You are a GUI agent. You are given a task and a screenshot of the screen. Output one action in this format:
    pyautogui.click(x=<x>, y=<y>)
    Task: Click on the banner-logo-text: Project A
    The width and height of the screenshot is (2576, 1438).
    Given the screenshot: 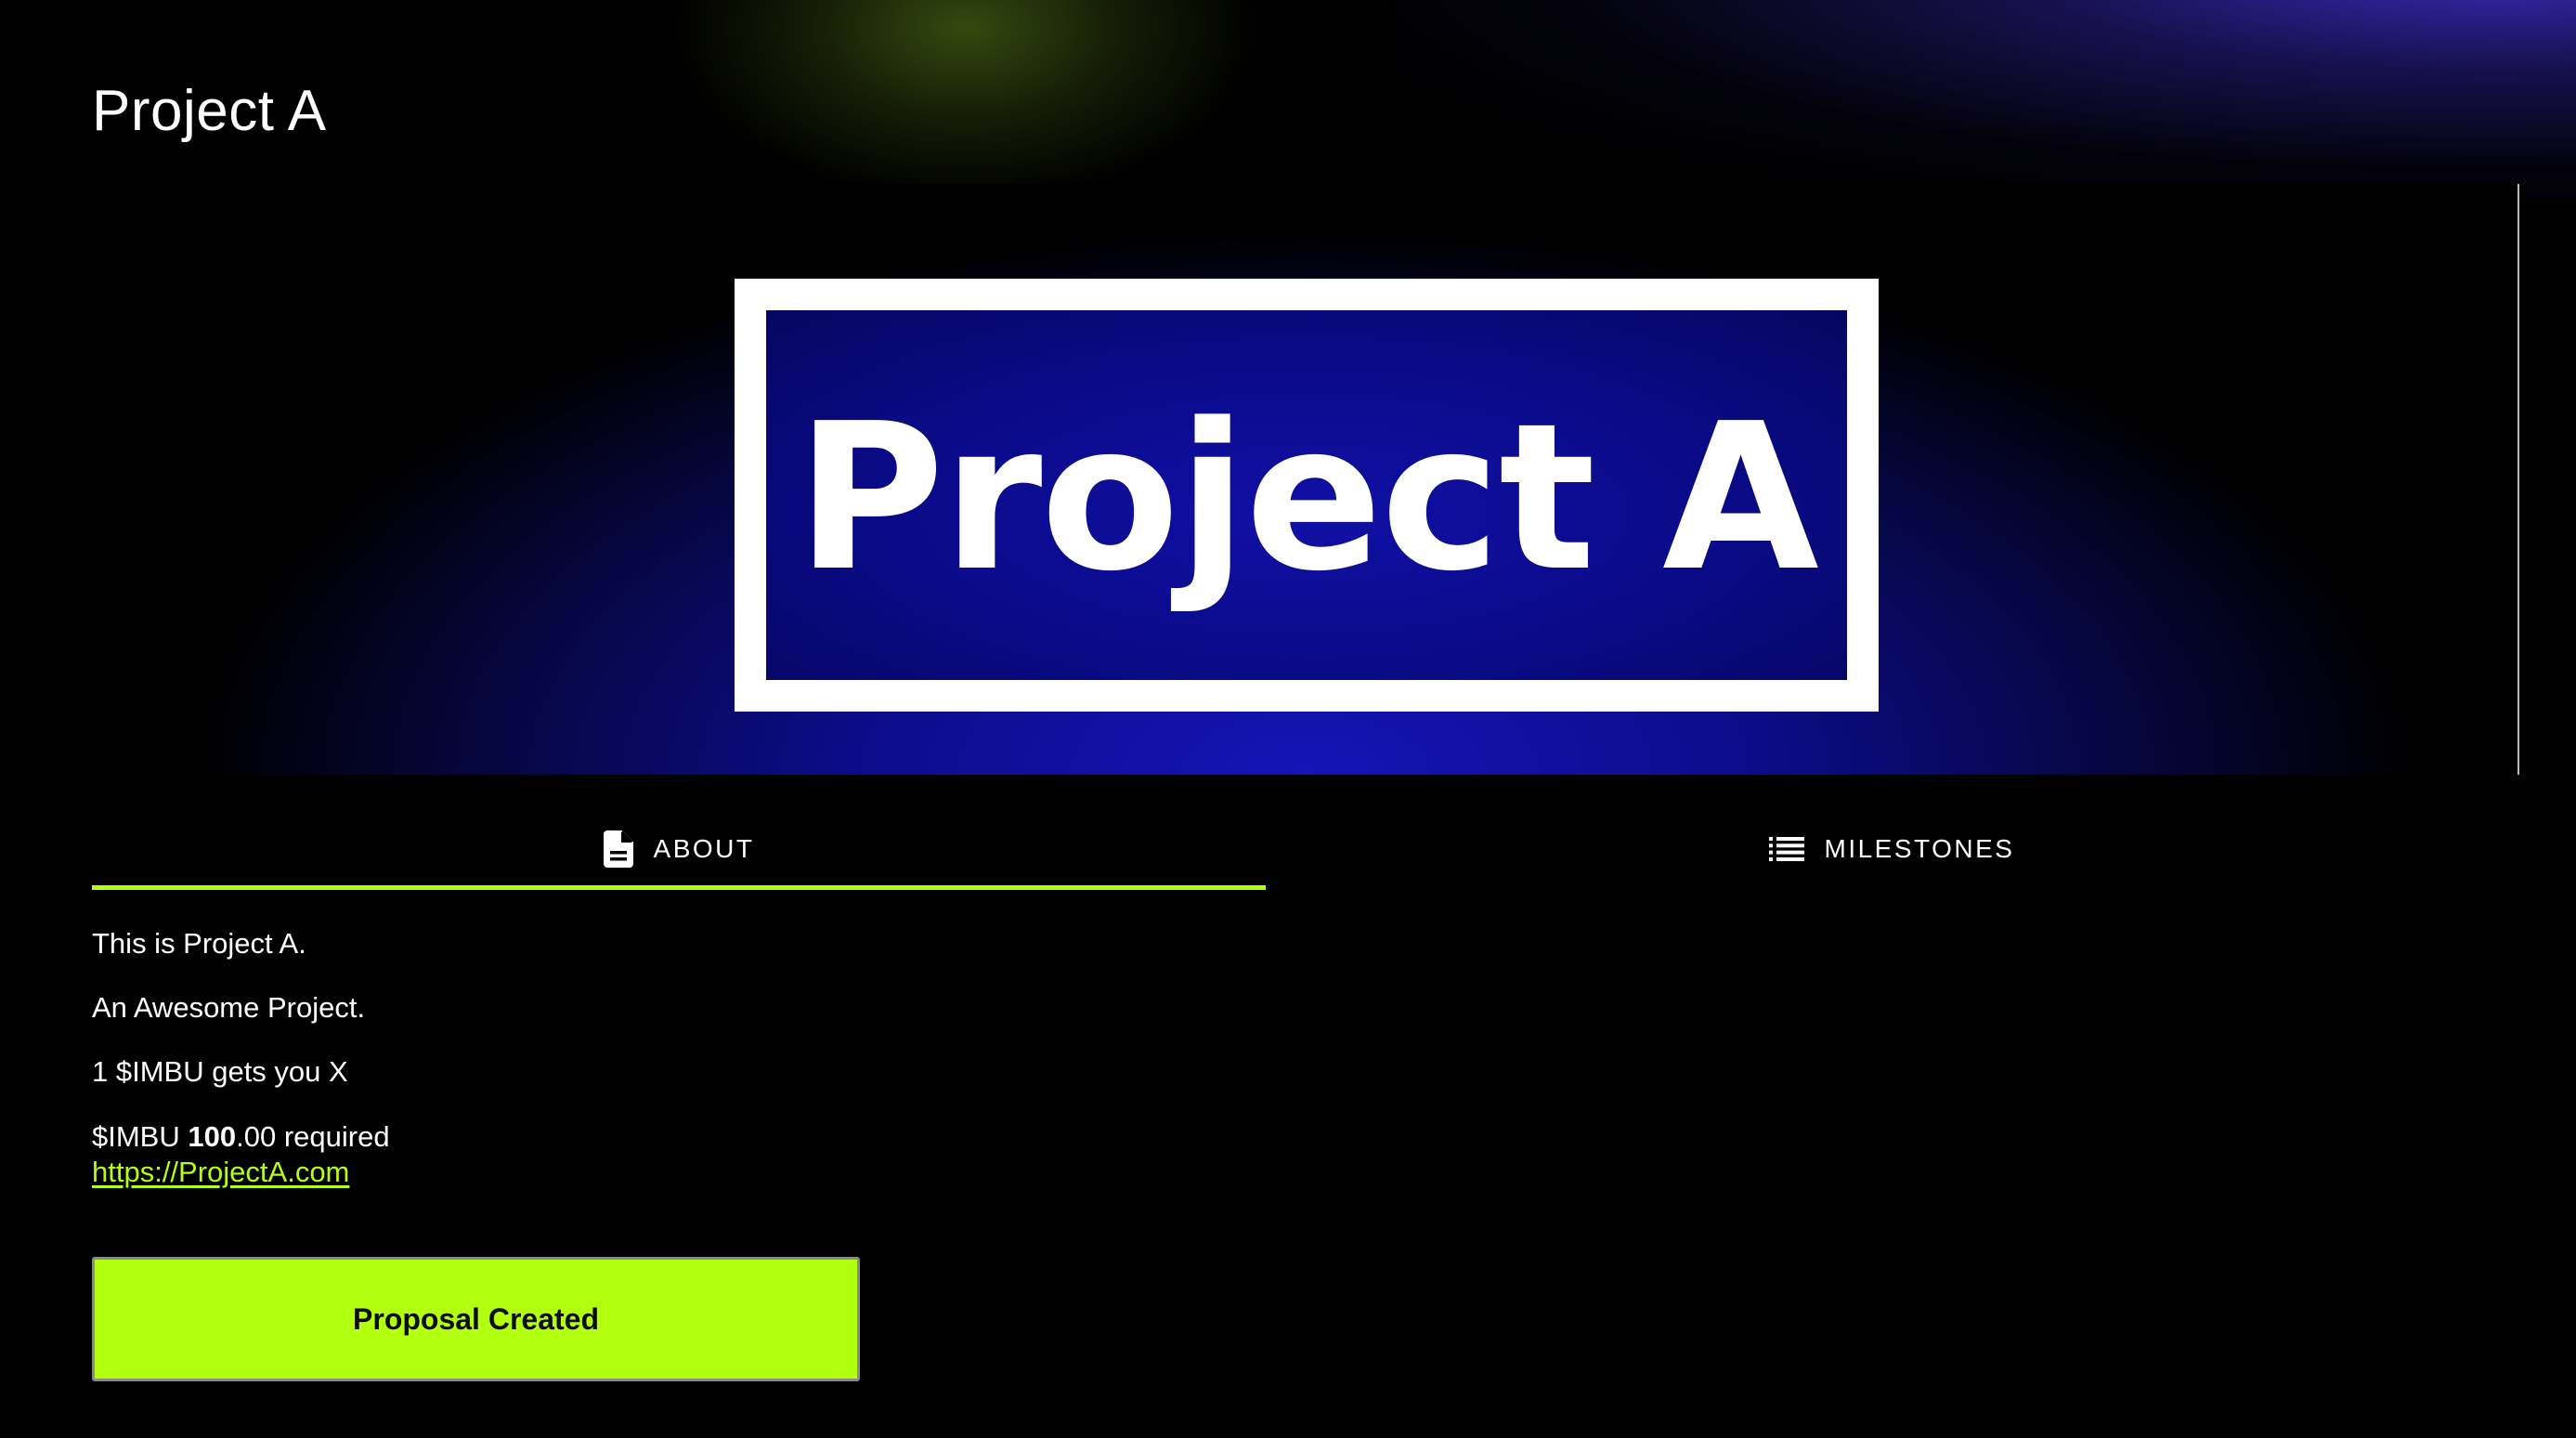 What is the action you would take?
    pyautogui.click(x=1307, y=498)
    